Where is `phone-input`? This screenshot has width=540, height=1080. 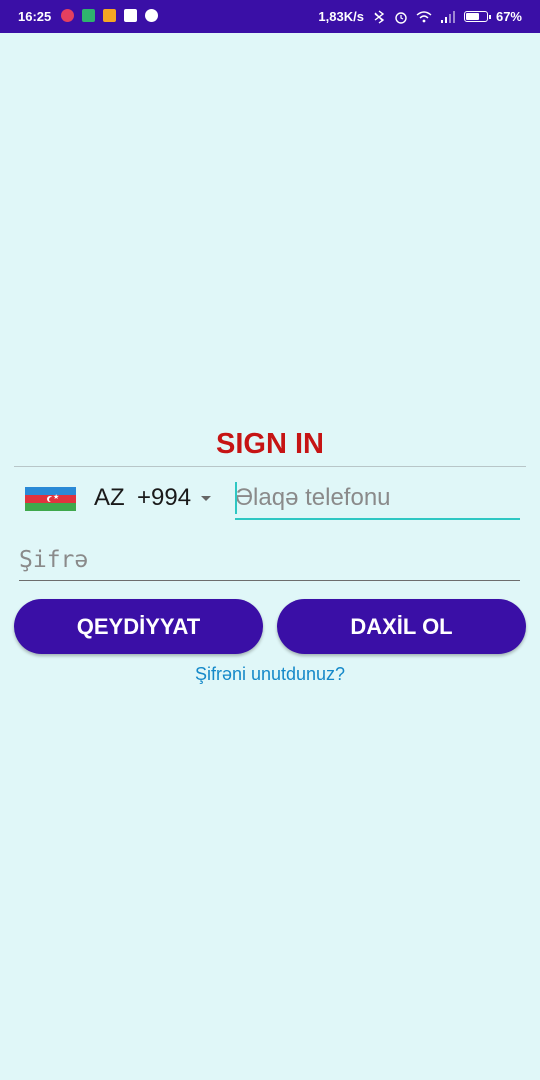
phone-input is located at coordinates (377, 499).